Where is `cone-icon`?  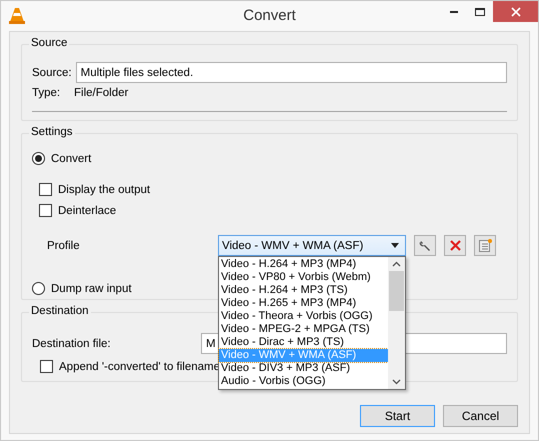
cone-icon is located at coordinates (17, 16).